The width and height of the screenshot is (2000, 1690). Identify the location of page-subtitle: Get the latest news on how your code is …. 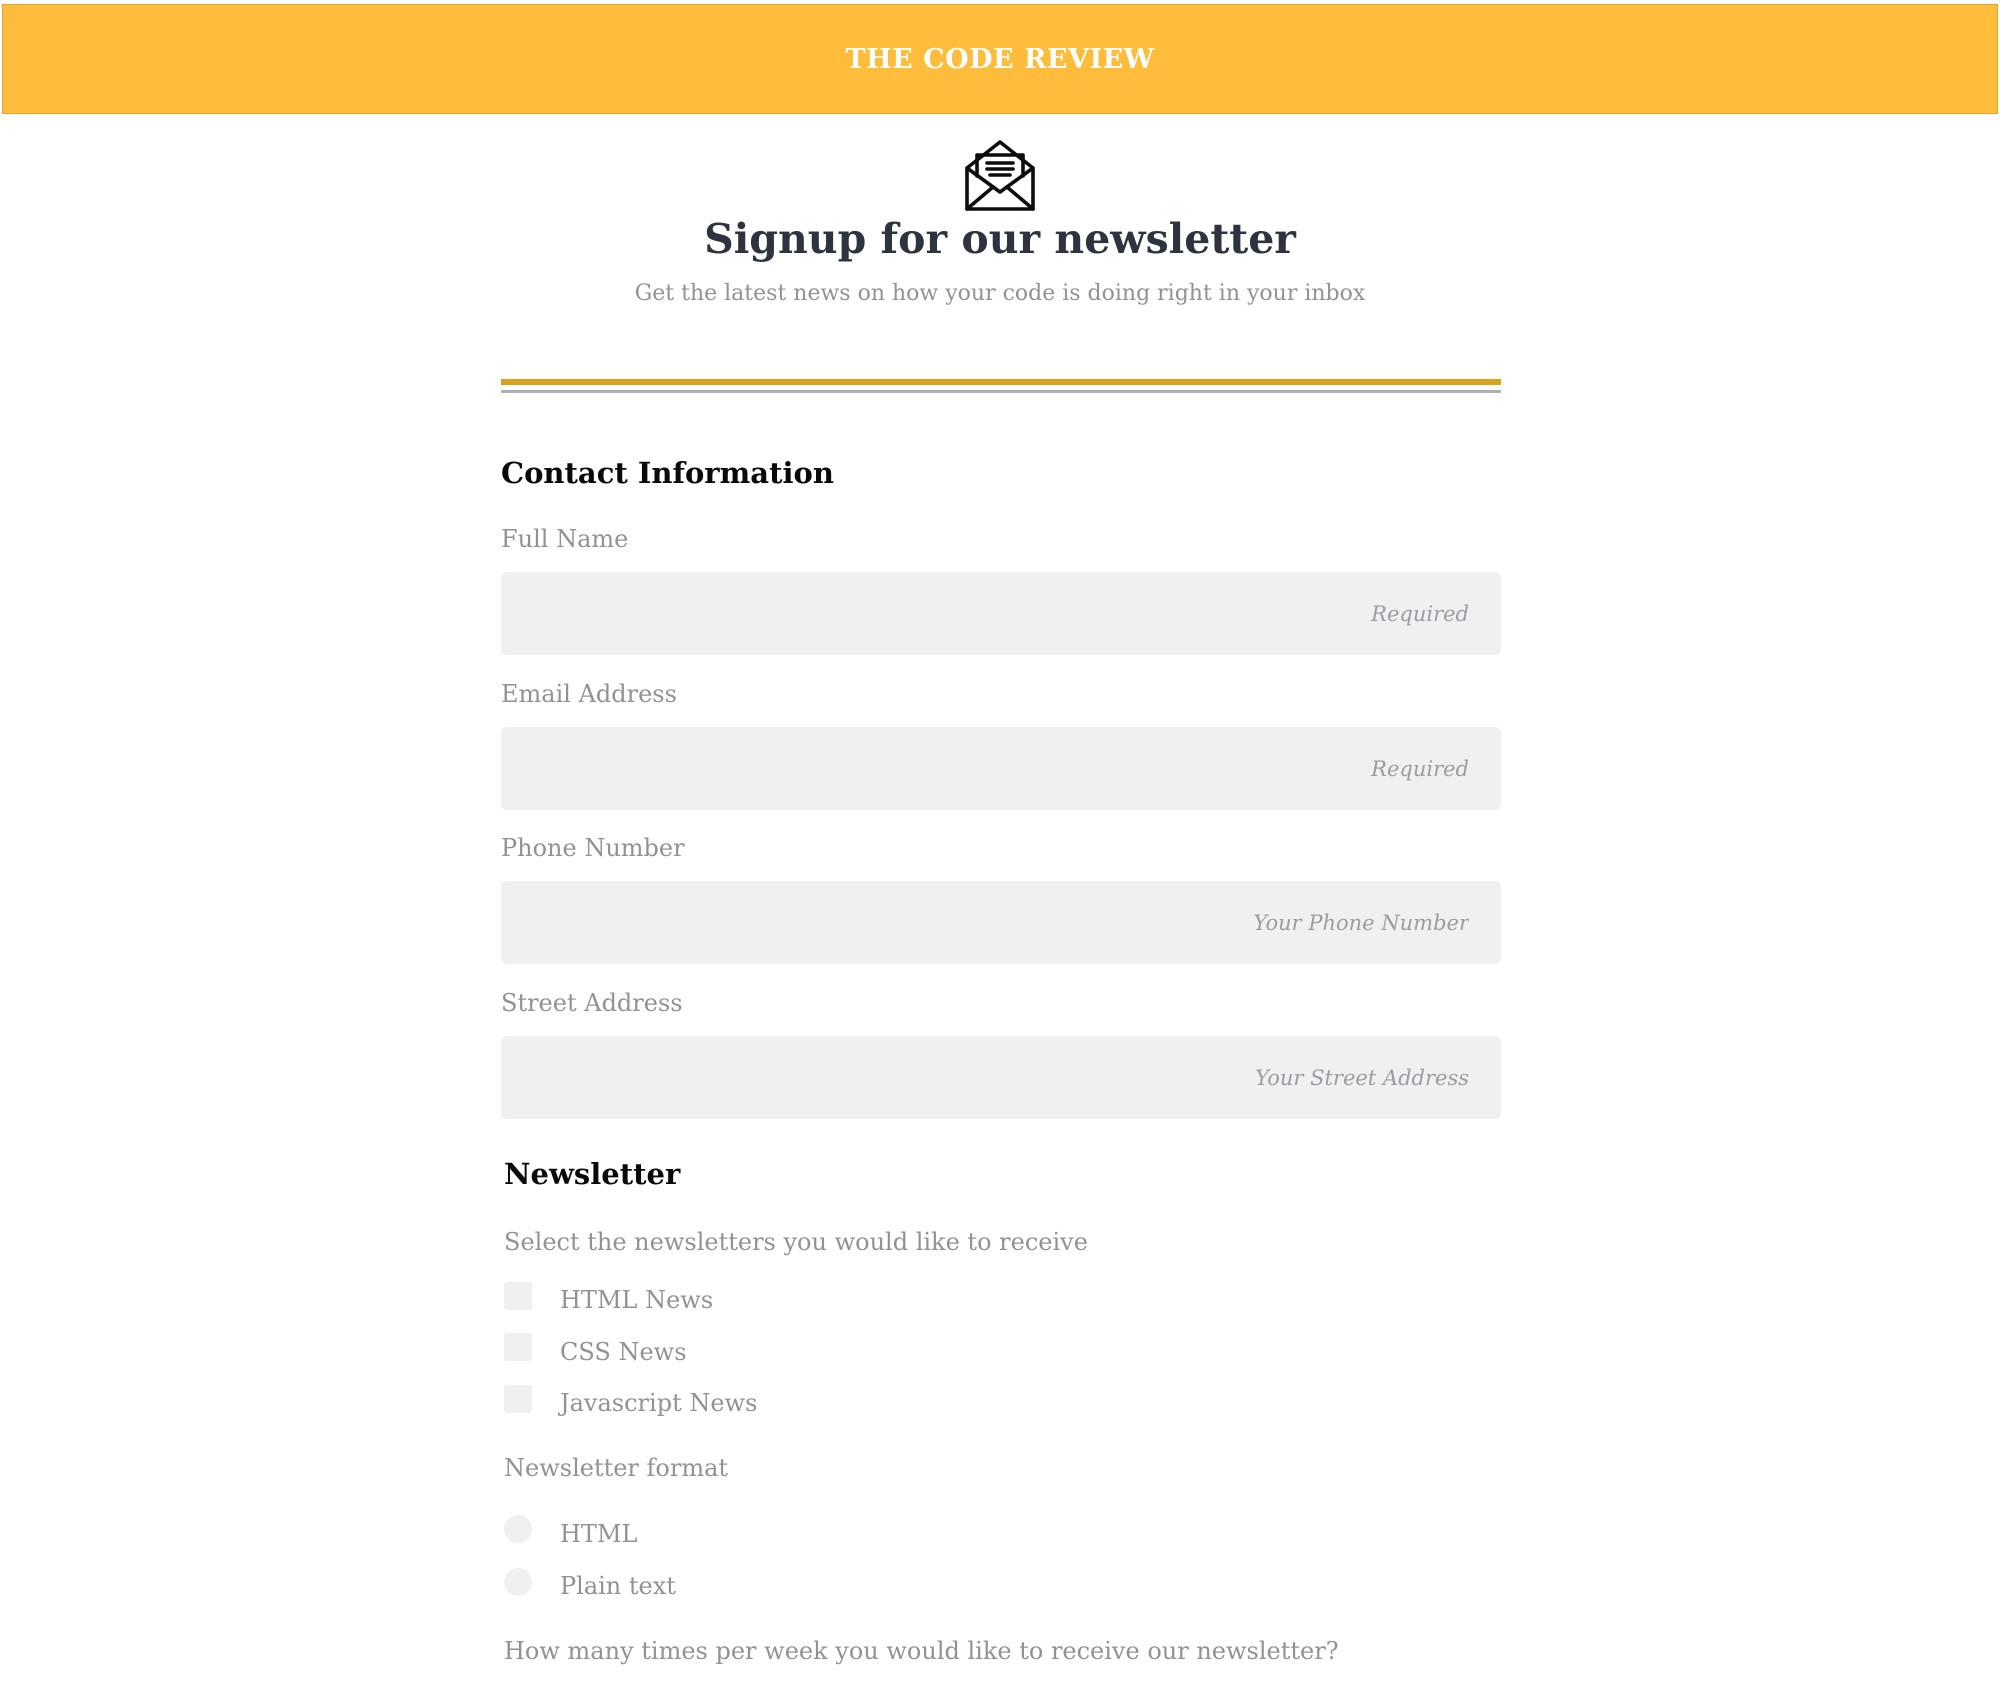
(1000, 293).